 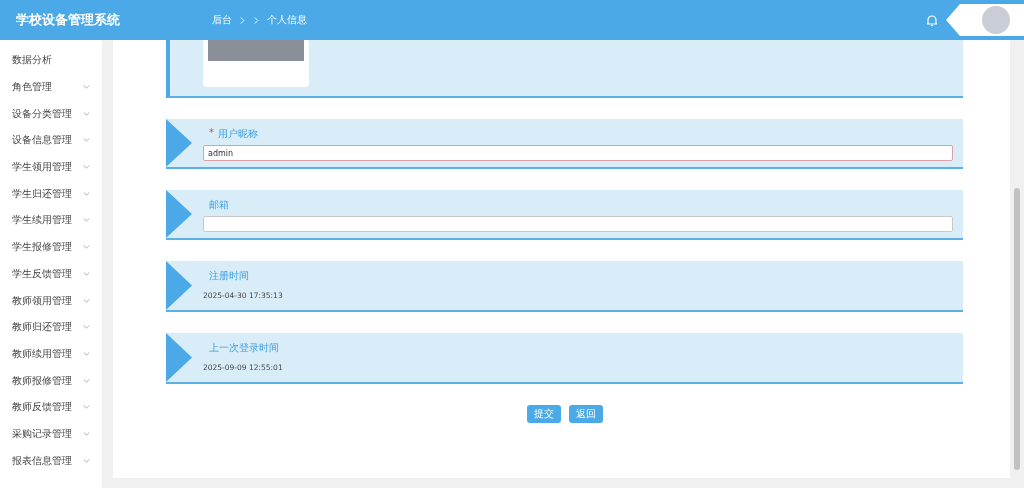 I want to click on field-label: 注册时间, so click(x=229, y=276).